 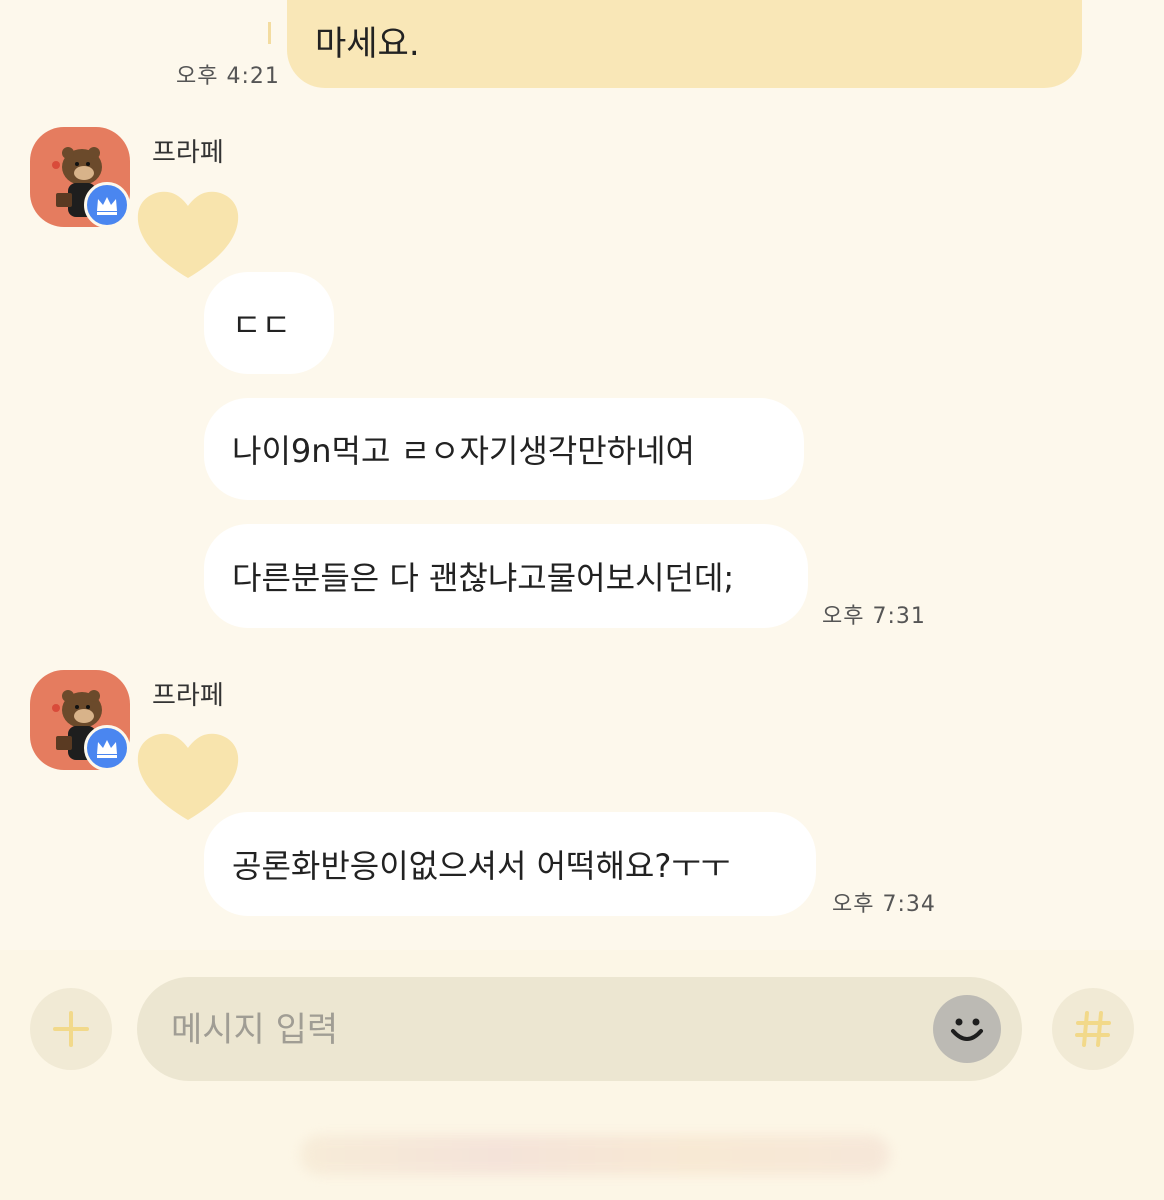 I want to click on my-message-text: 마세요., so click(x=367, y=44).